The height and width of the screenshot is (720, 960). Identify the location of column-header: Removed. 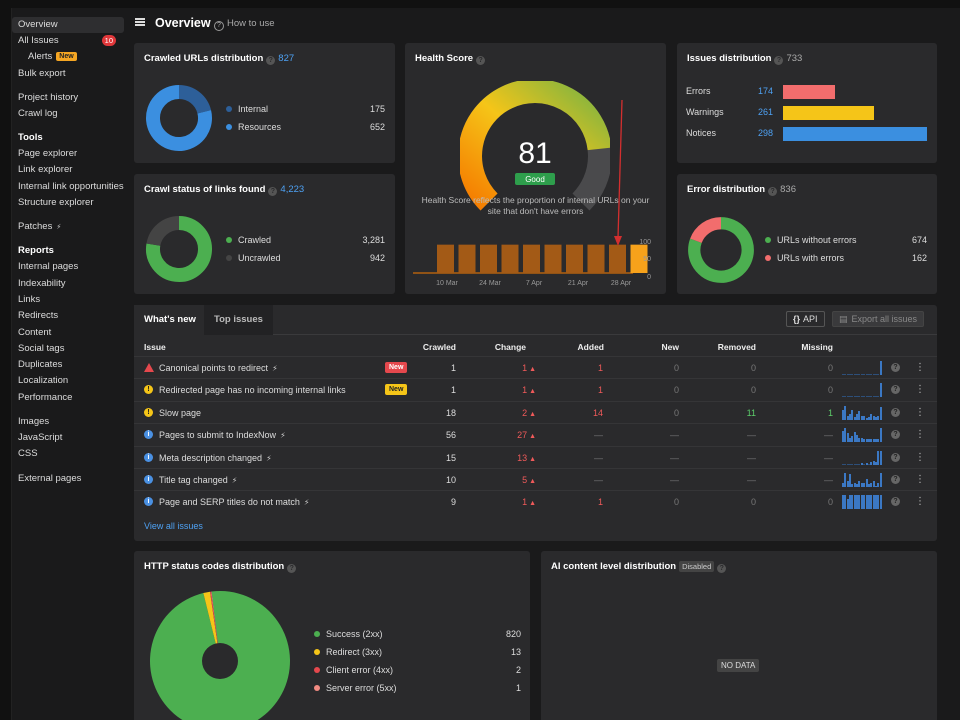
(736, 347).